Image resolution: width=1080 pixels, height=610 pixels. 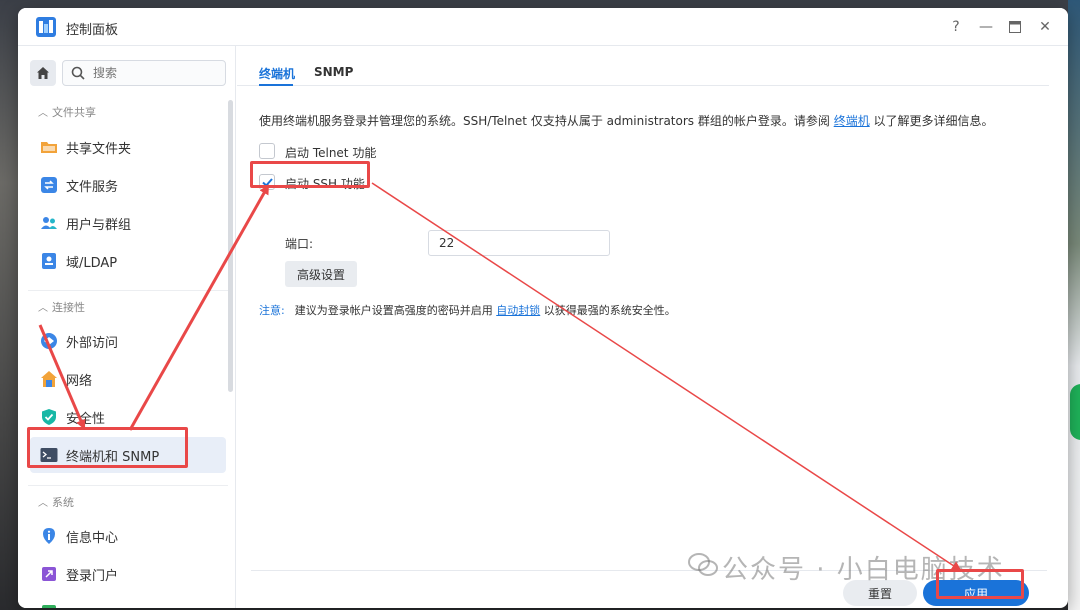 What do you see at coordinates (157, 73) in the screenshot?
I see `search-input` at bounding box center [157, 73].